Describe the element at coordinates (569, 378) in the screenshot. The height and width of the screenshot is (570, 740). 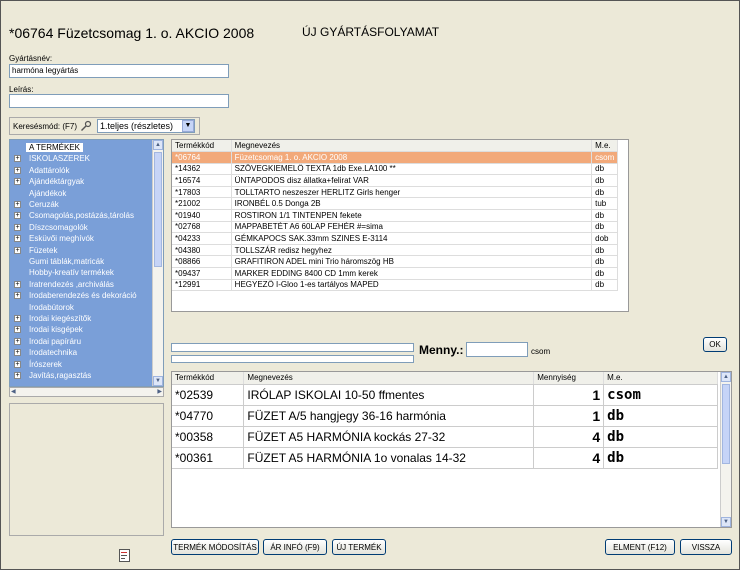
I see `column-header-quantity: Mennyiség` at that location.